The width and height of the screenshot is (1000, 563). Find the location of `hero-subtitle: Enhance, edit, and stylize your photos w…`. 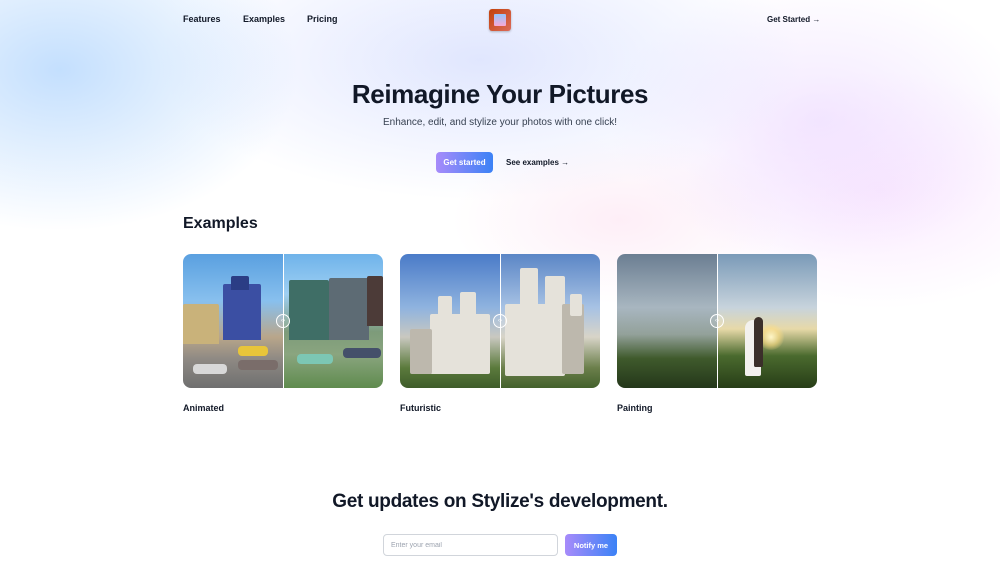

hero-subtitle: Enhance, edit, and stylize your photos w… is located at coordinates (500, 122).